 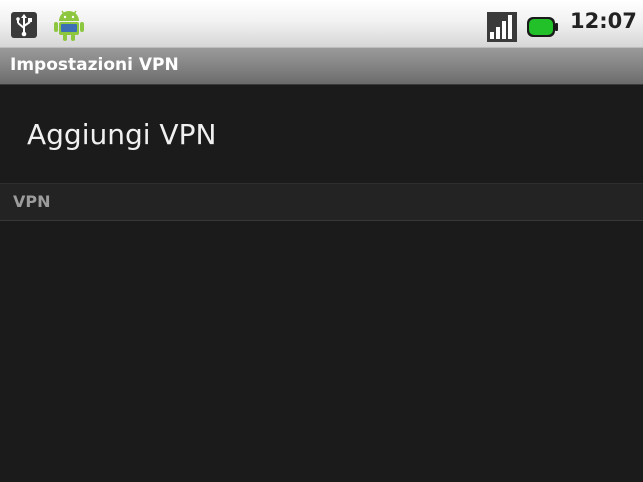 What do you see at coordinates (603, 21) in the screenshot?
I see `status-time: 12:07` at bounding box center [603, 21].